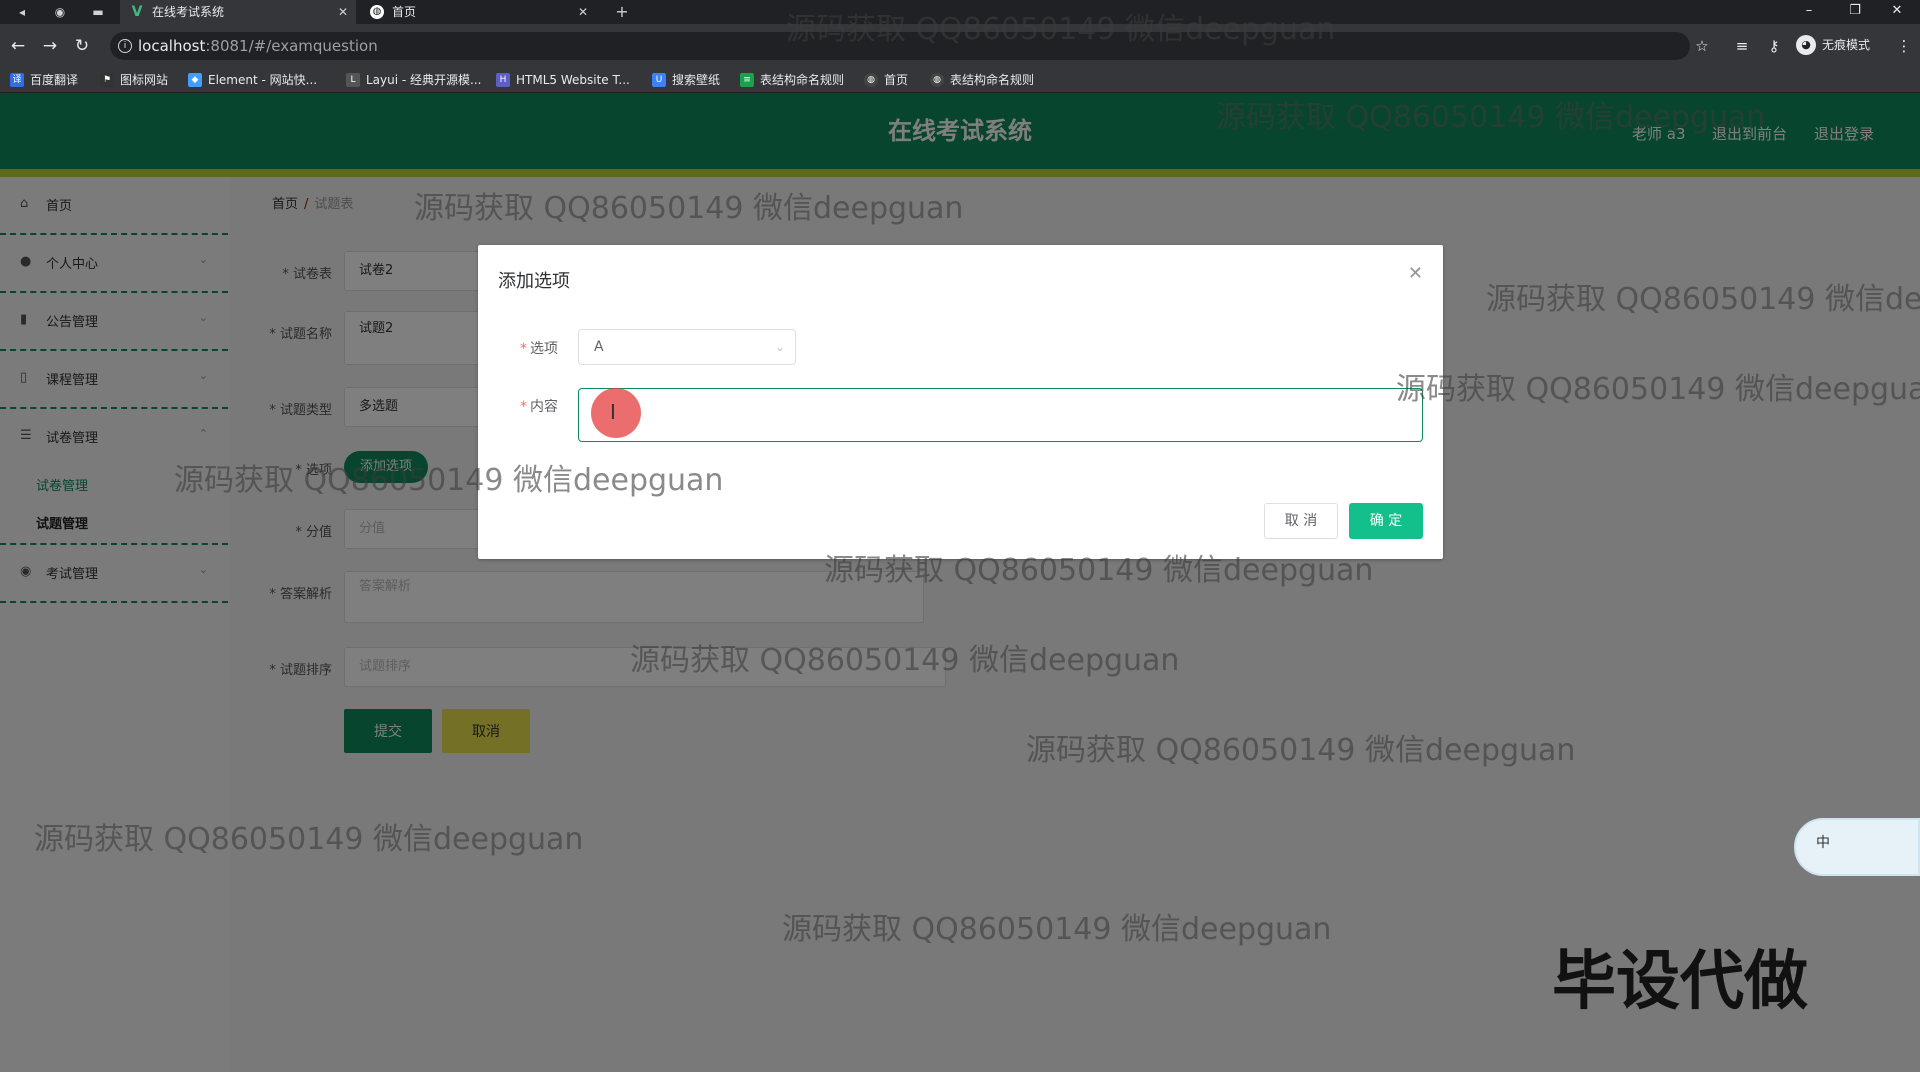 The image size is (1920, 1072). What do you see at coordinates (238, 12) in the screenshot?
I see `tab-exam-system: V 在线考试系统 ✕` at bounding box center [238, 12].